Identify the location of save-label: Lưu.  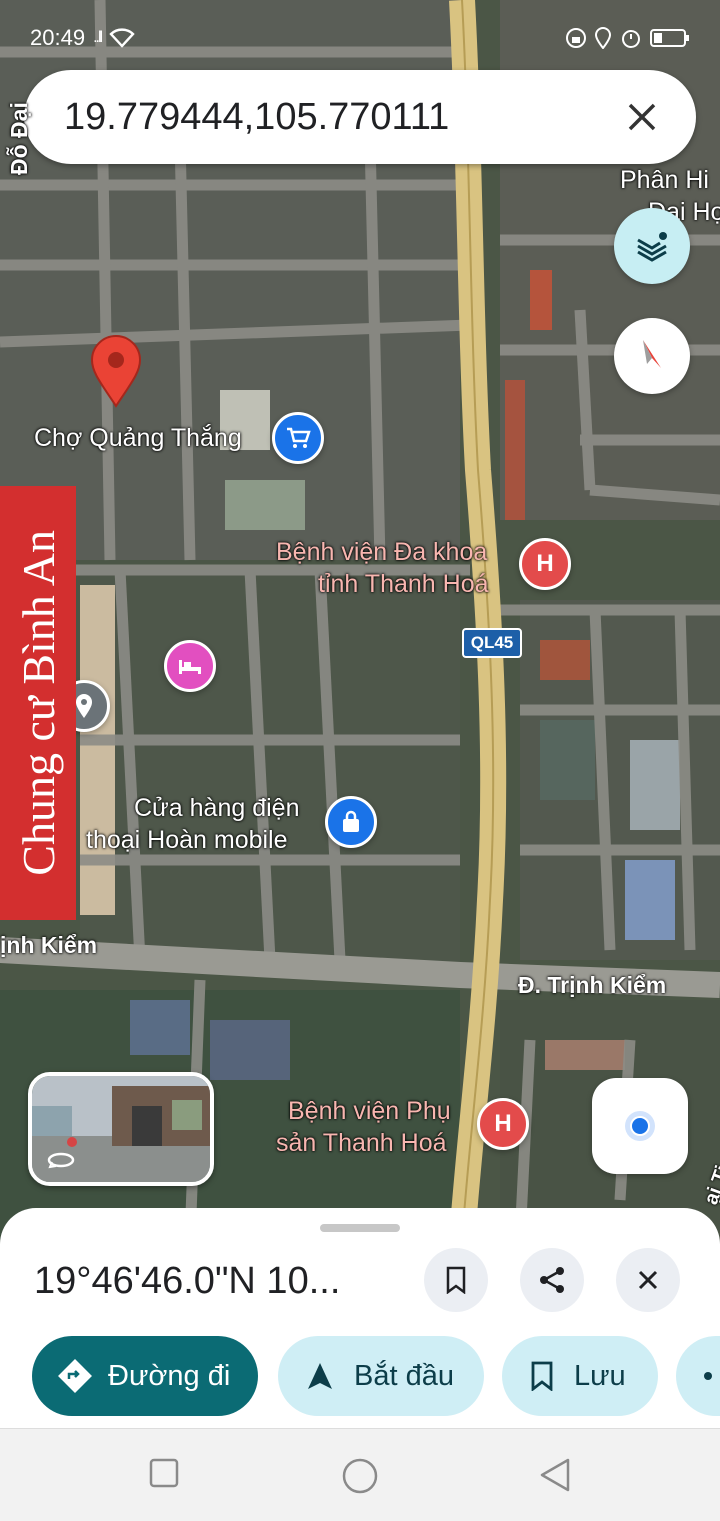
(600, 1375).